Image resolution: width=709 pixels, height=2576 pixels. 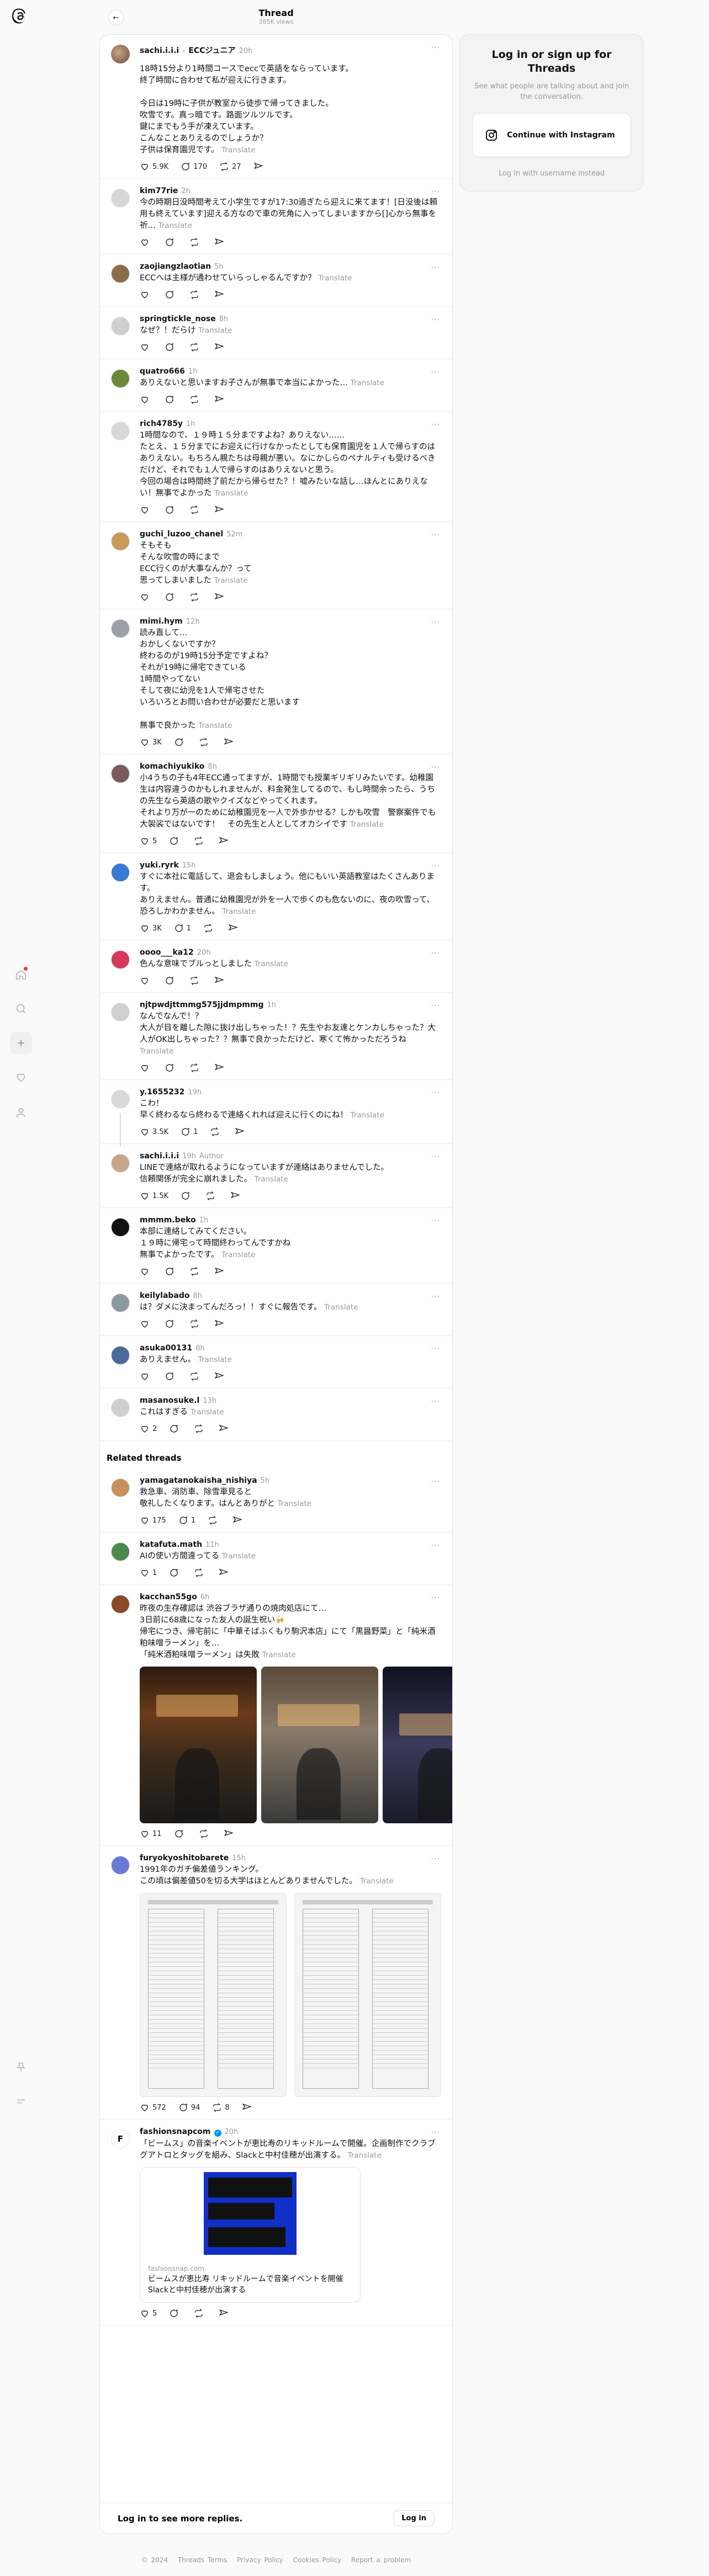 I want to click on username: furyokyoshitobarete, so click(x=185, y=1858).